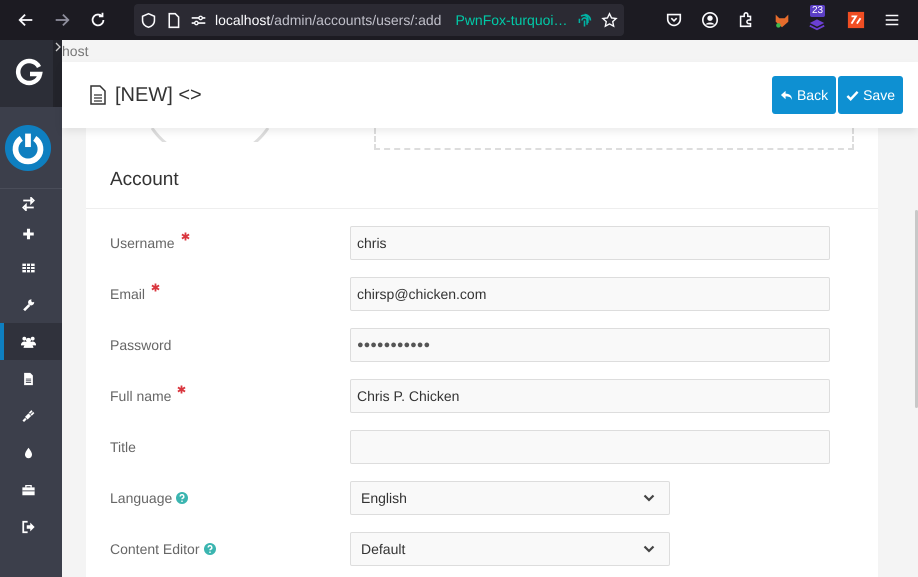 The image size is (918, 577). I want to click on password-field: ●●●●●●●●●●●, so click(590, 345).